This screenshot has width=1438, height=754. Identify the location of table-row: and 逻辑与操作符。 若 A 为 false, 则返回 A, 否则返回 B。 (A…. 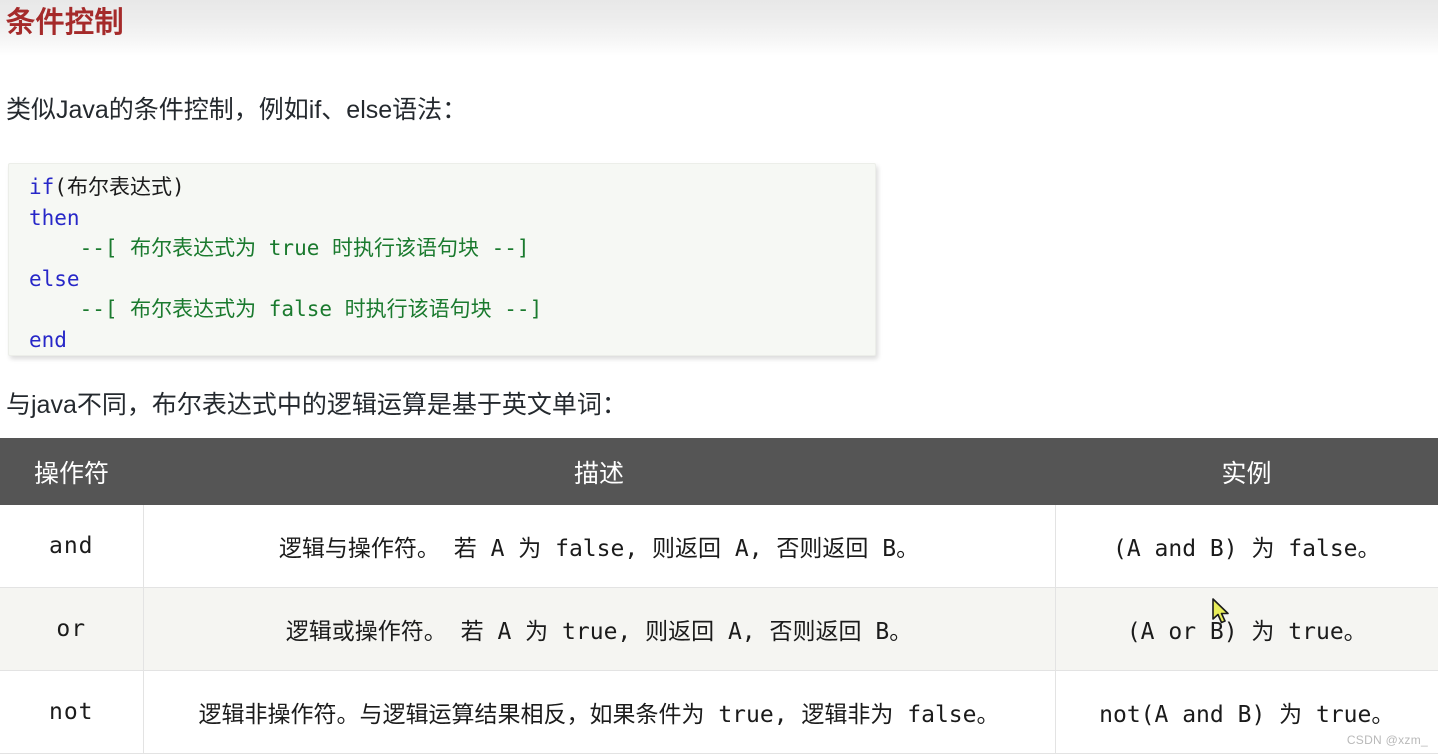
(719, 546).